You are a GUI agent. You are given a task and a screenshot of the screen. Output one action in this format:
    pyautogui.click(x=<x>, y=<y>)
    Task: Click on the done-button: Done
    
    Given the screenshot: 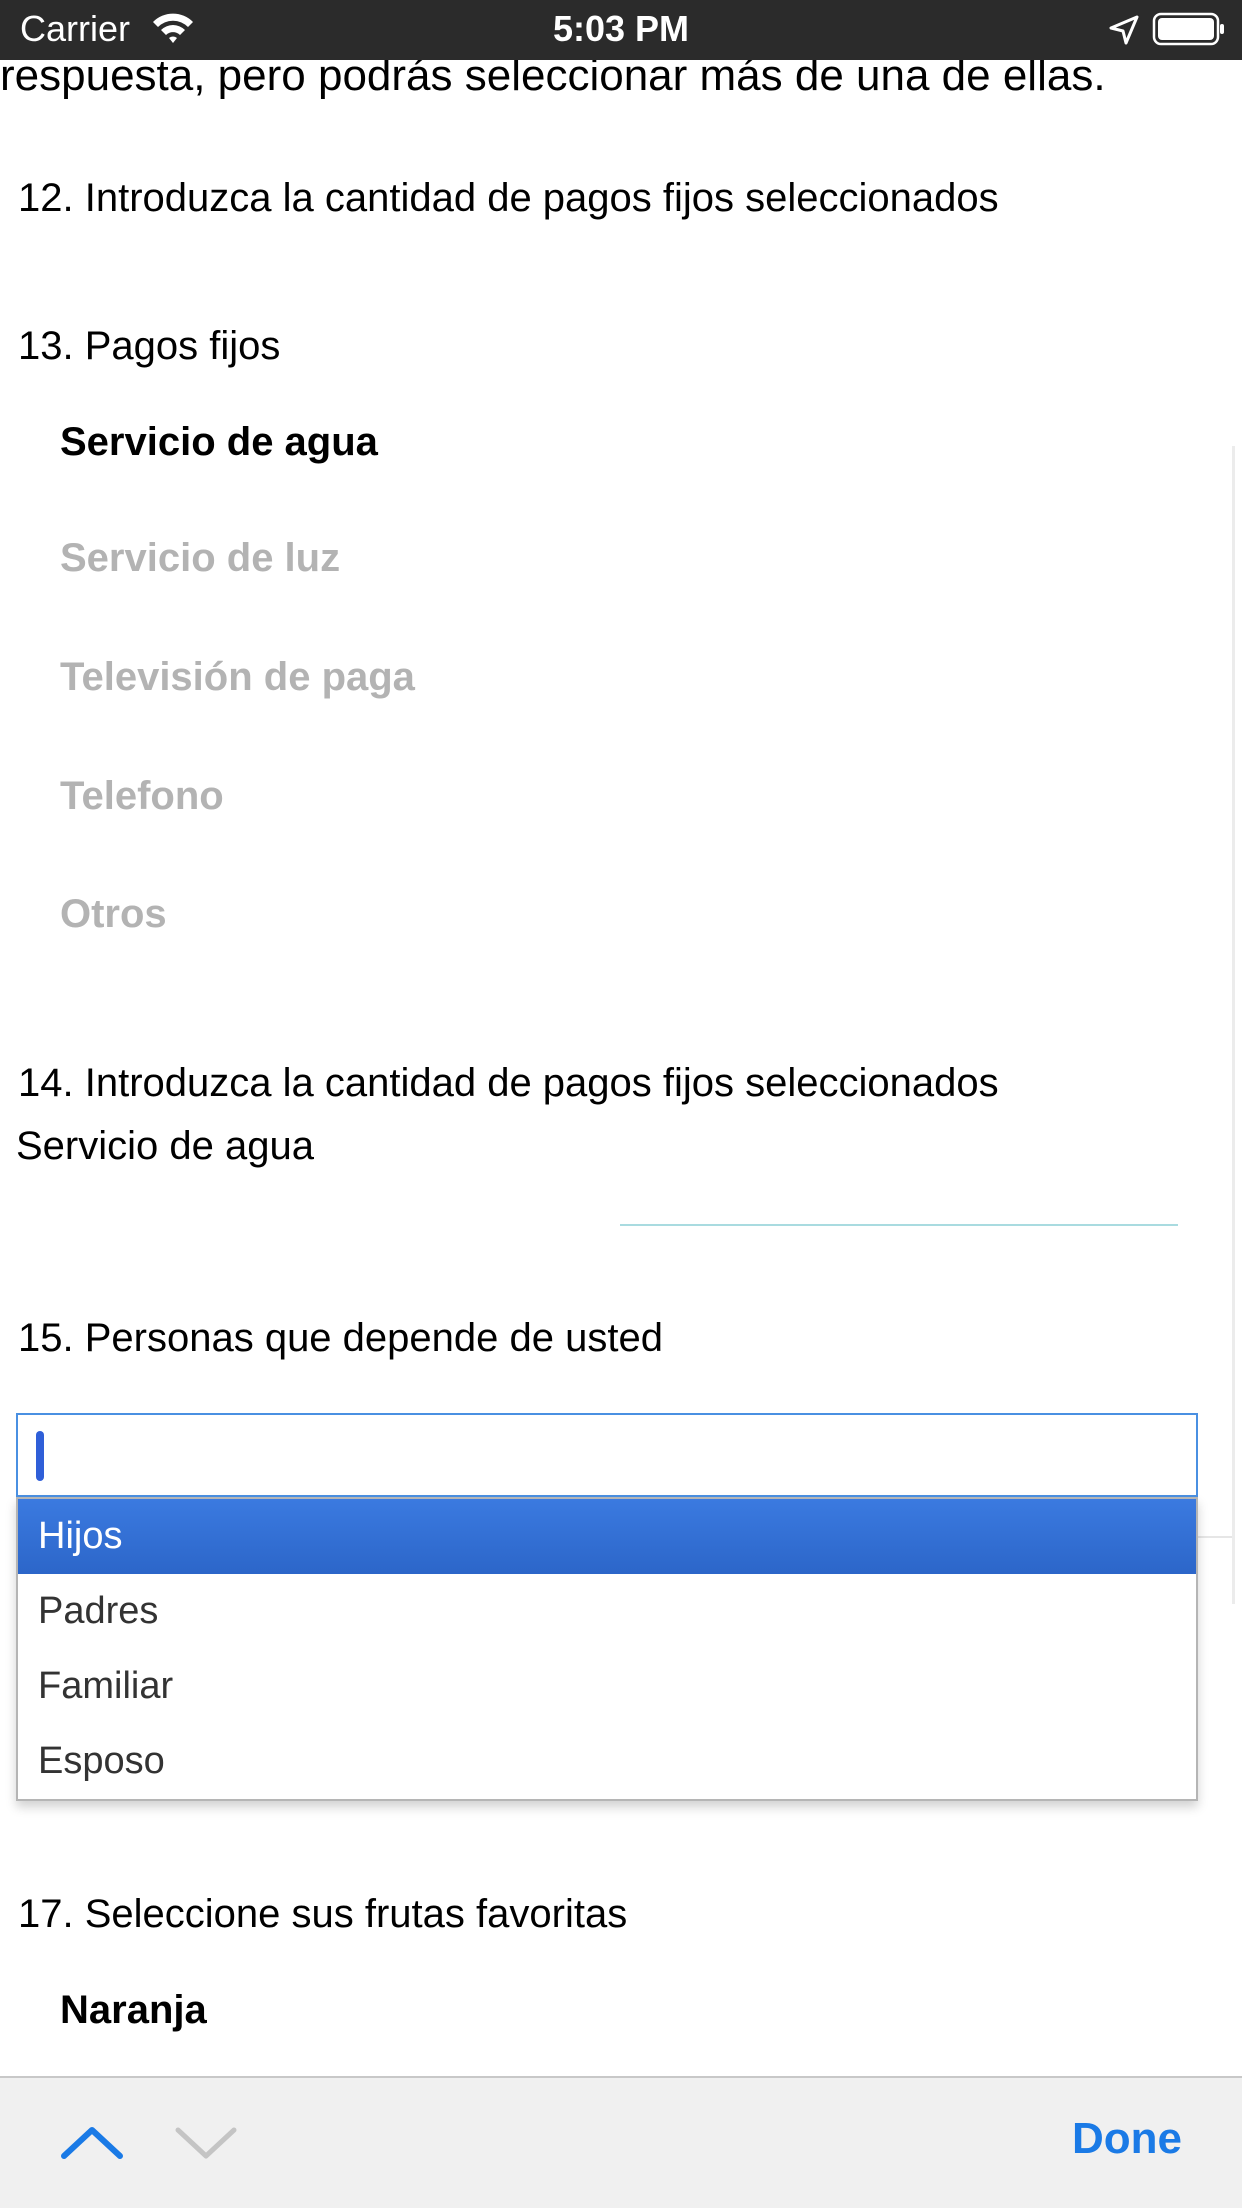 What is the action you would take?
    pyautogui.click(x=1127, y=2139)
    